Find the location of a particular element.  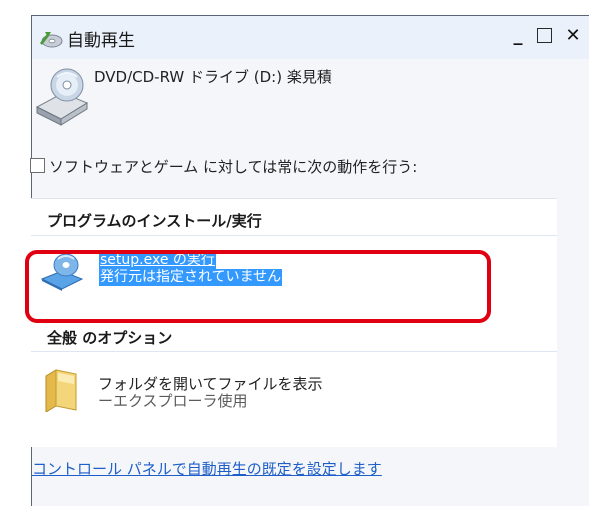

title-bar: 自動再生 _ ✕ is located at coordinates (310, 37).